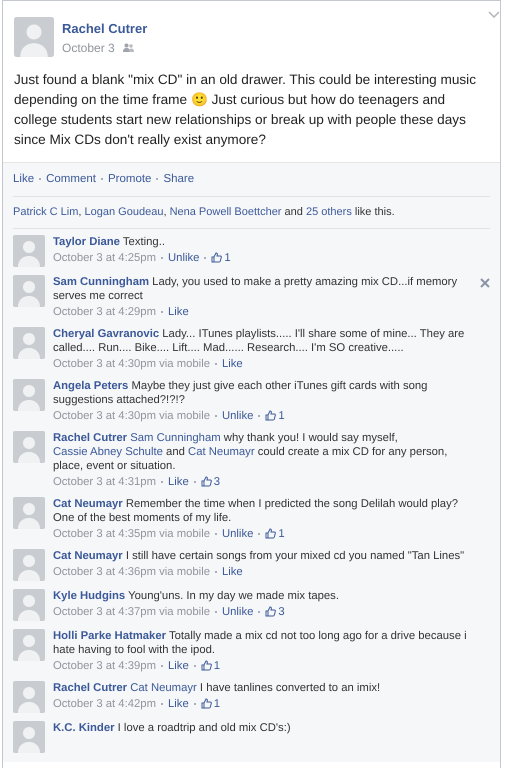  What do you see at coordinates (256, 510) in the screenshot?
I see `comment-text: Cat Neumayr Remember the time when I predicted the song Delilah would play? One of the best moments of my life.` at bounding box center [256, 510].